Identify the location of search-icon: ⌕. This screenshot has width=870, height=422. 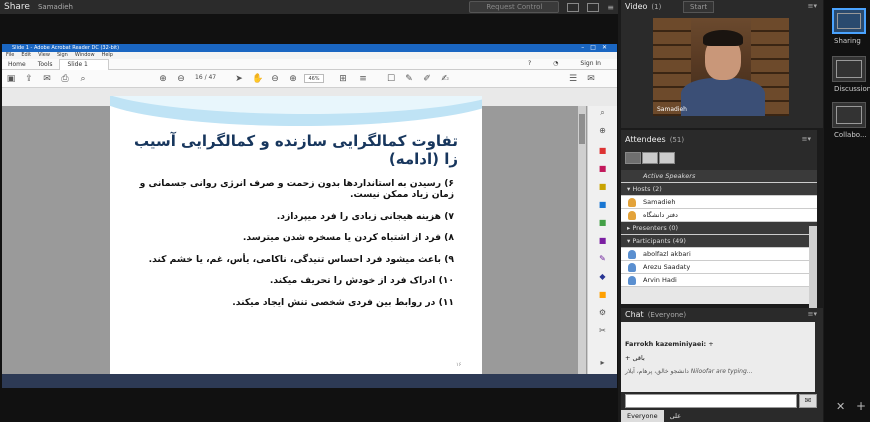
(602, 113).